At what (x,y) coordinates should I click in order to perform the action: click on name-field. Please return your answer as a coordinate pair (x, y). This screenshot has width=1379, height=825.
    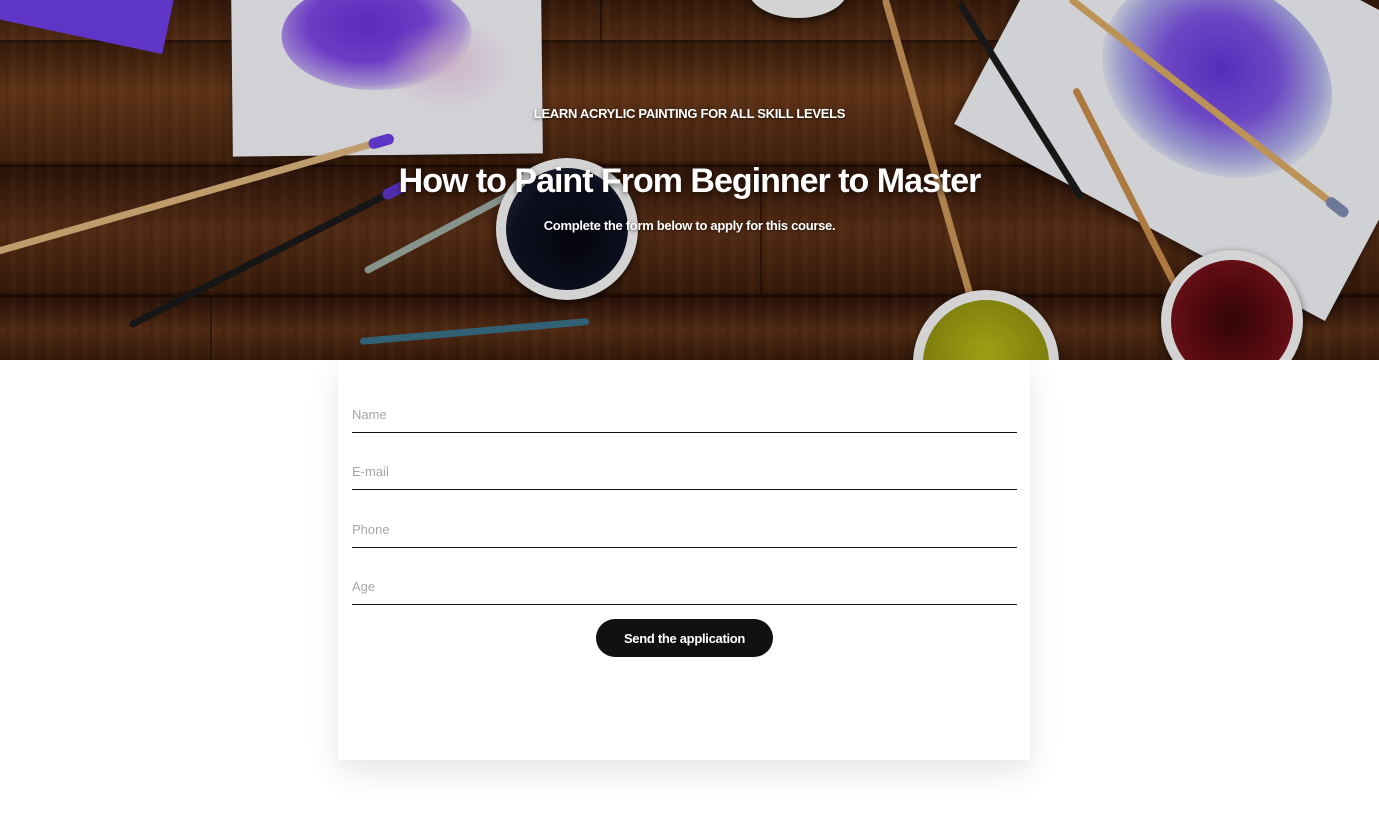
    Looking at the image, I should click on (684, 414).